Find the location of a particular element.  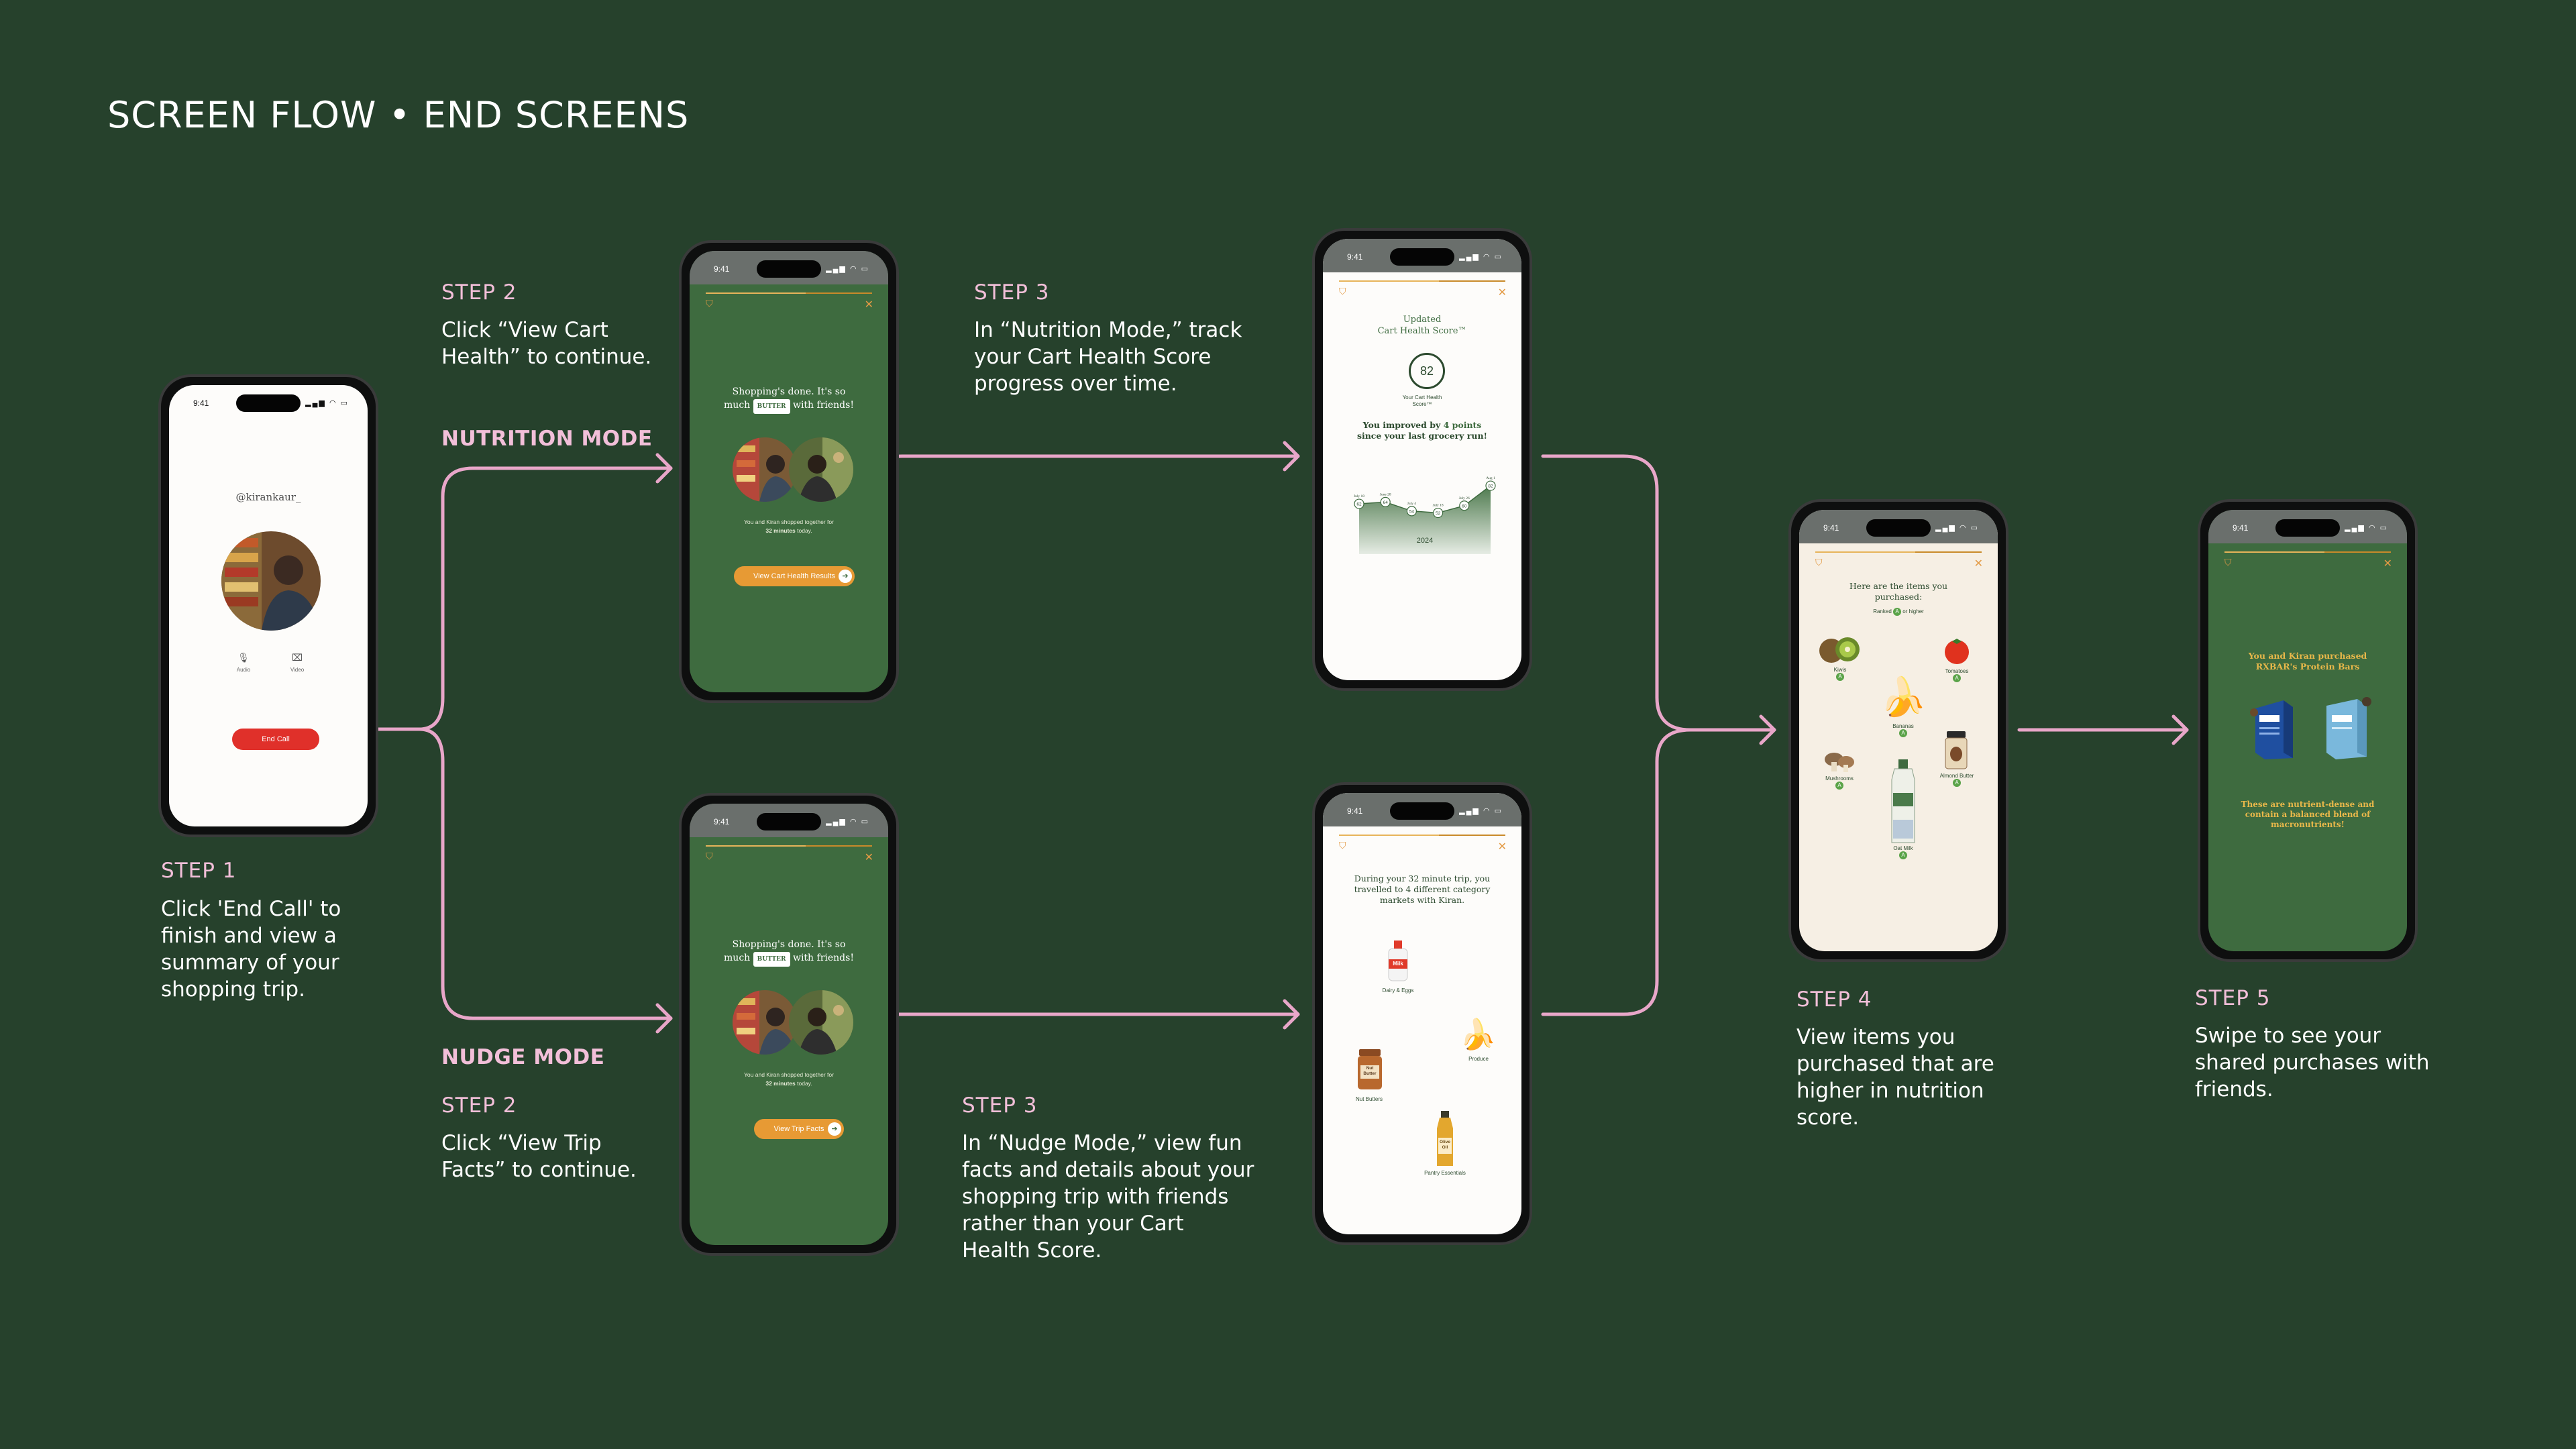

olive-oil-bottle-icon: Olive Oil is located at coordinates (1445, 1139).